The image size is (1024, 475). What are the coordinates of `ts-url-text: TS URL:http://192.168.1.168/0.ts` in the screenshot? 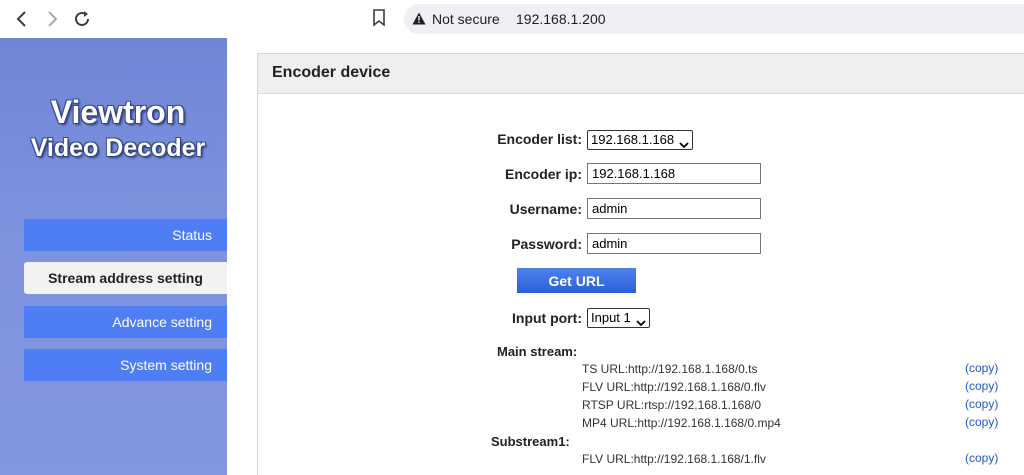 It's located at (670, 369).